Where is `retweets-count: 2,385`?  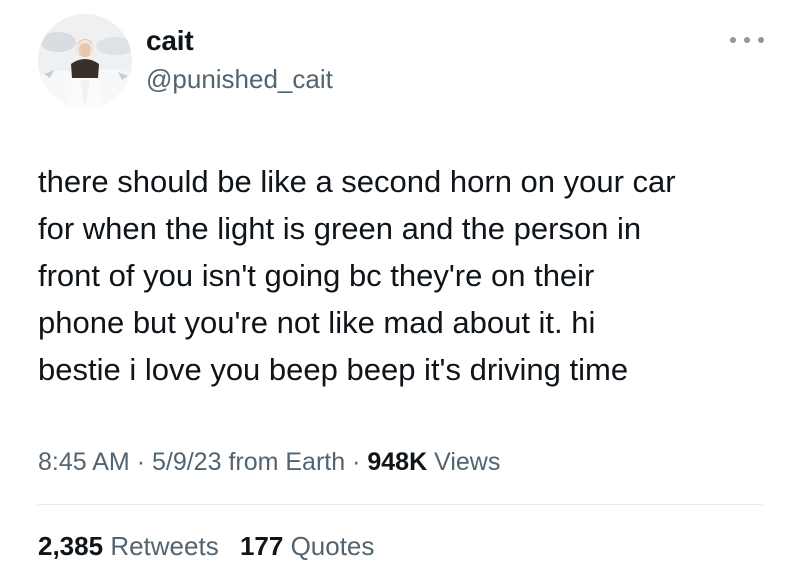 retweets-count: 2,385 is located at coordinates (71, 546).